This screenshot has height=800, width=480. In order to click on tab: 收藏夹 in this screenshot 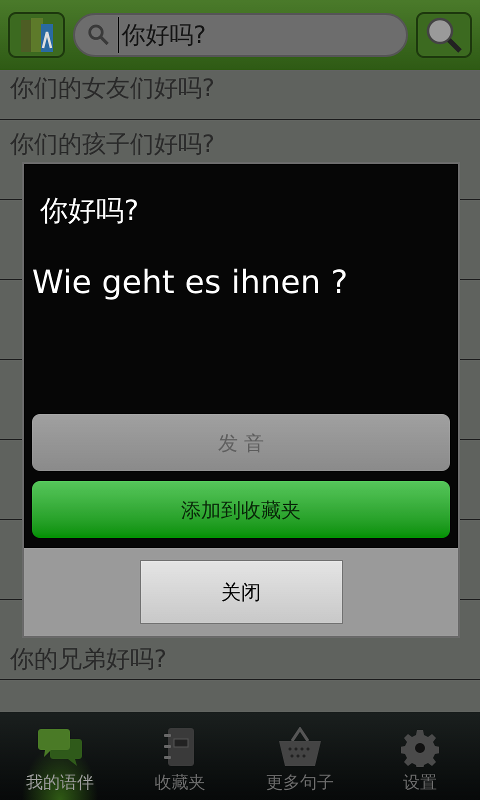, I will do `click(180, 756)`.